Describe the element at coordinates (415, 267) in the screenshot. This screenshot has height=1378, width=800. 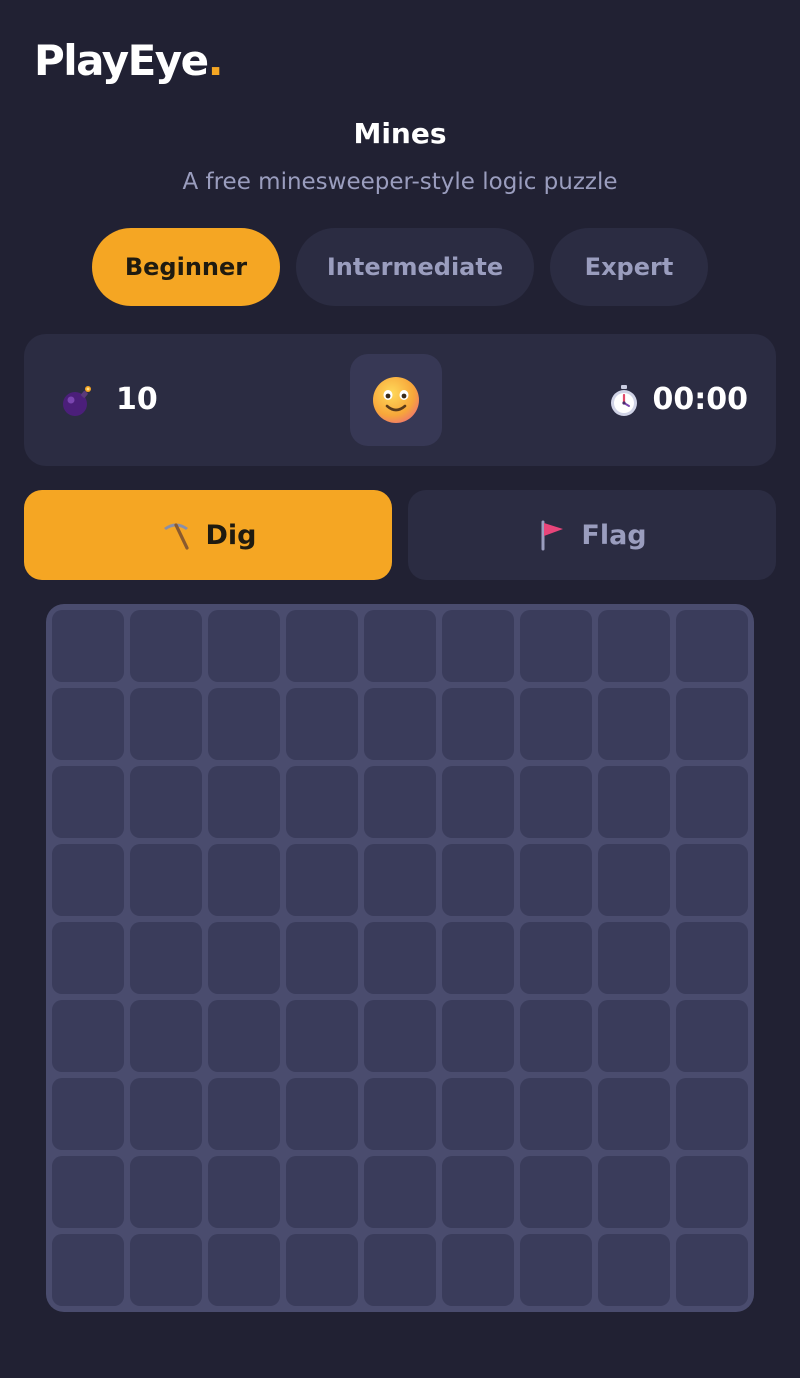
I see `difficulty-intermediate-button: Intermediate` at that location.